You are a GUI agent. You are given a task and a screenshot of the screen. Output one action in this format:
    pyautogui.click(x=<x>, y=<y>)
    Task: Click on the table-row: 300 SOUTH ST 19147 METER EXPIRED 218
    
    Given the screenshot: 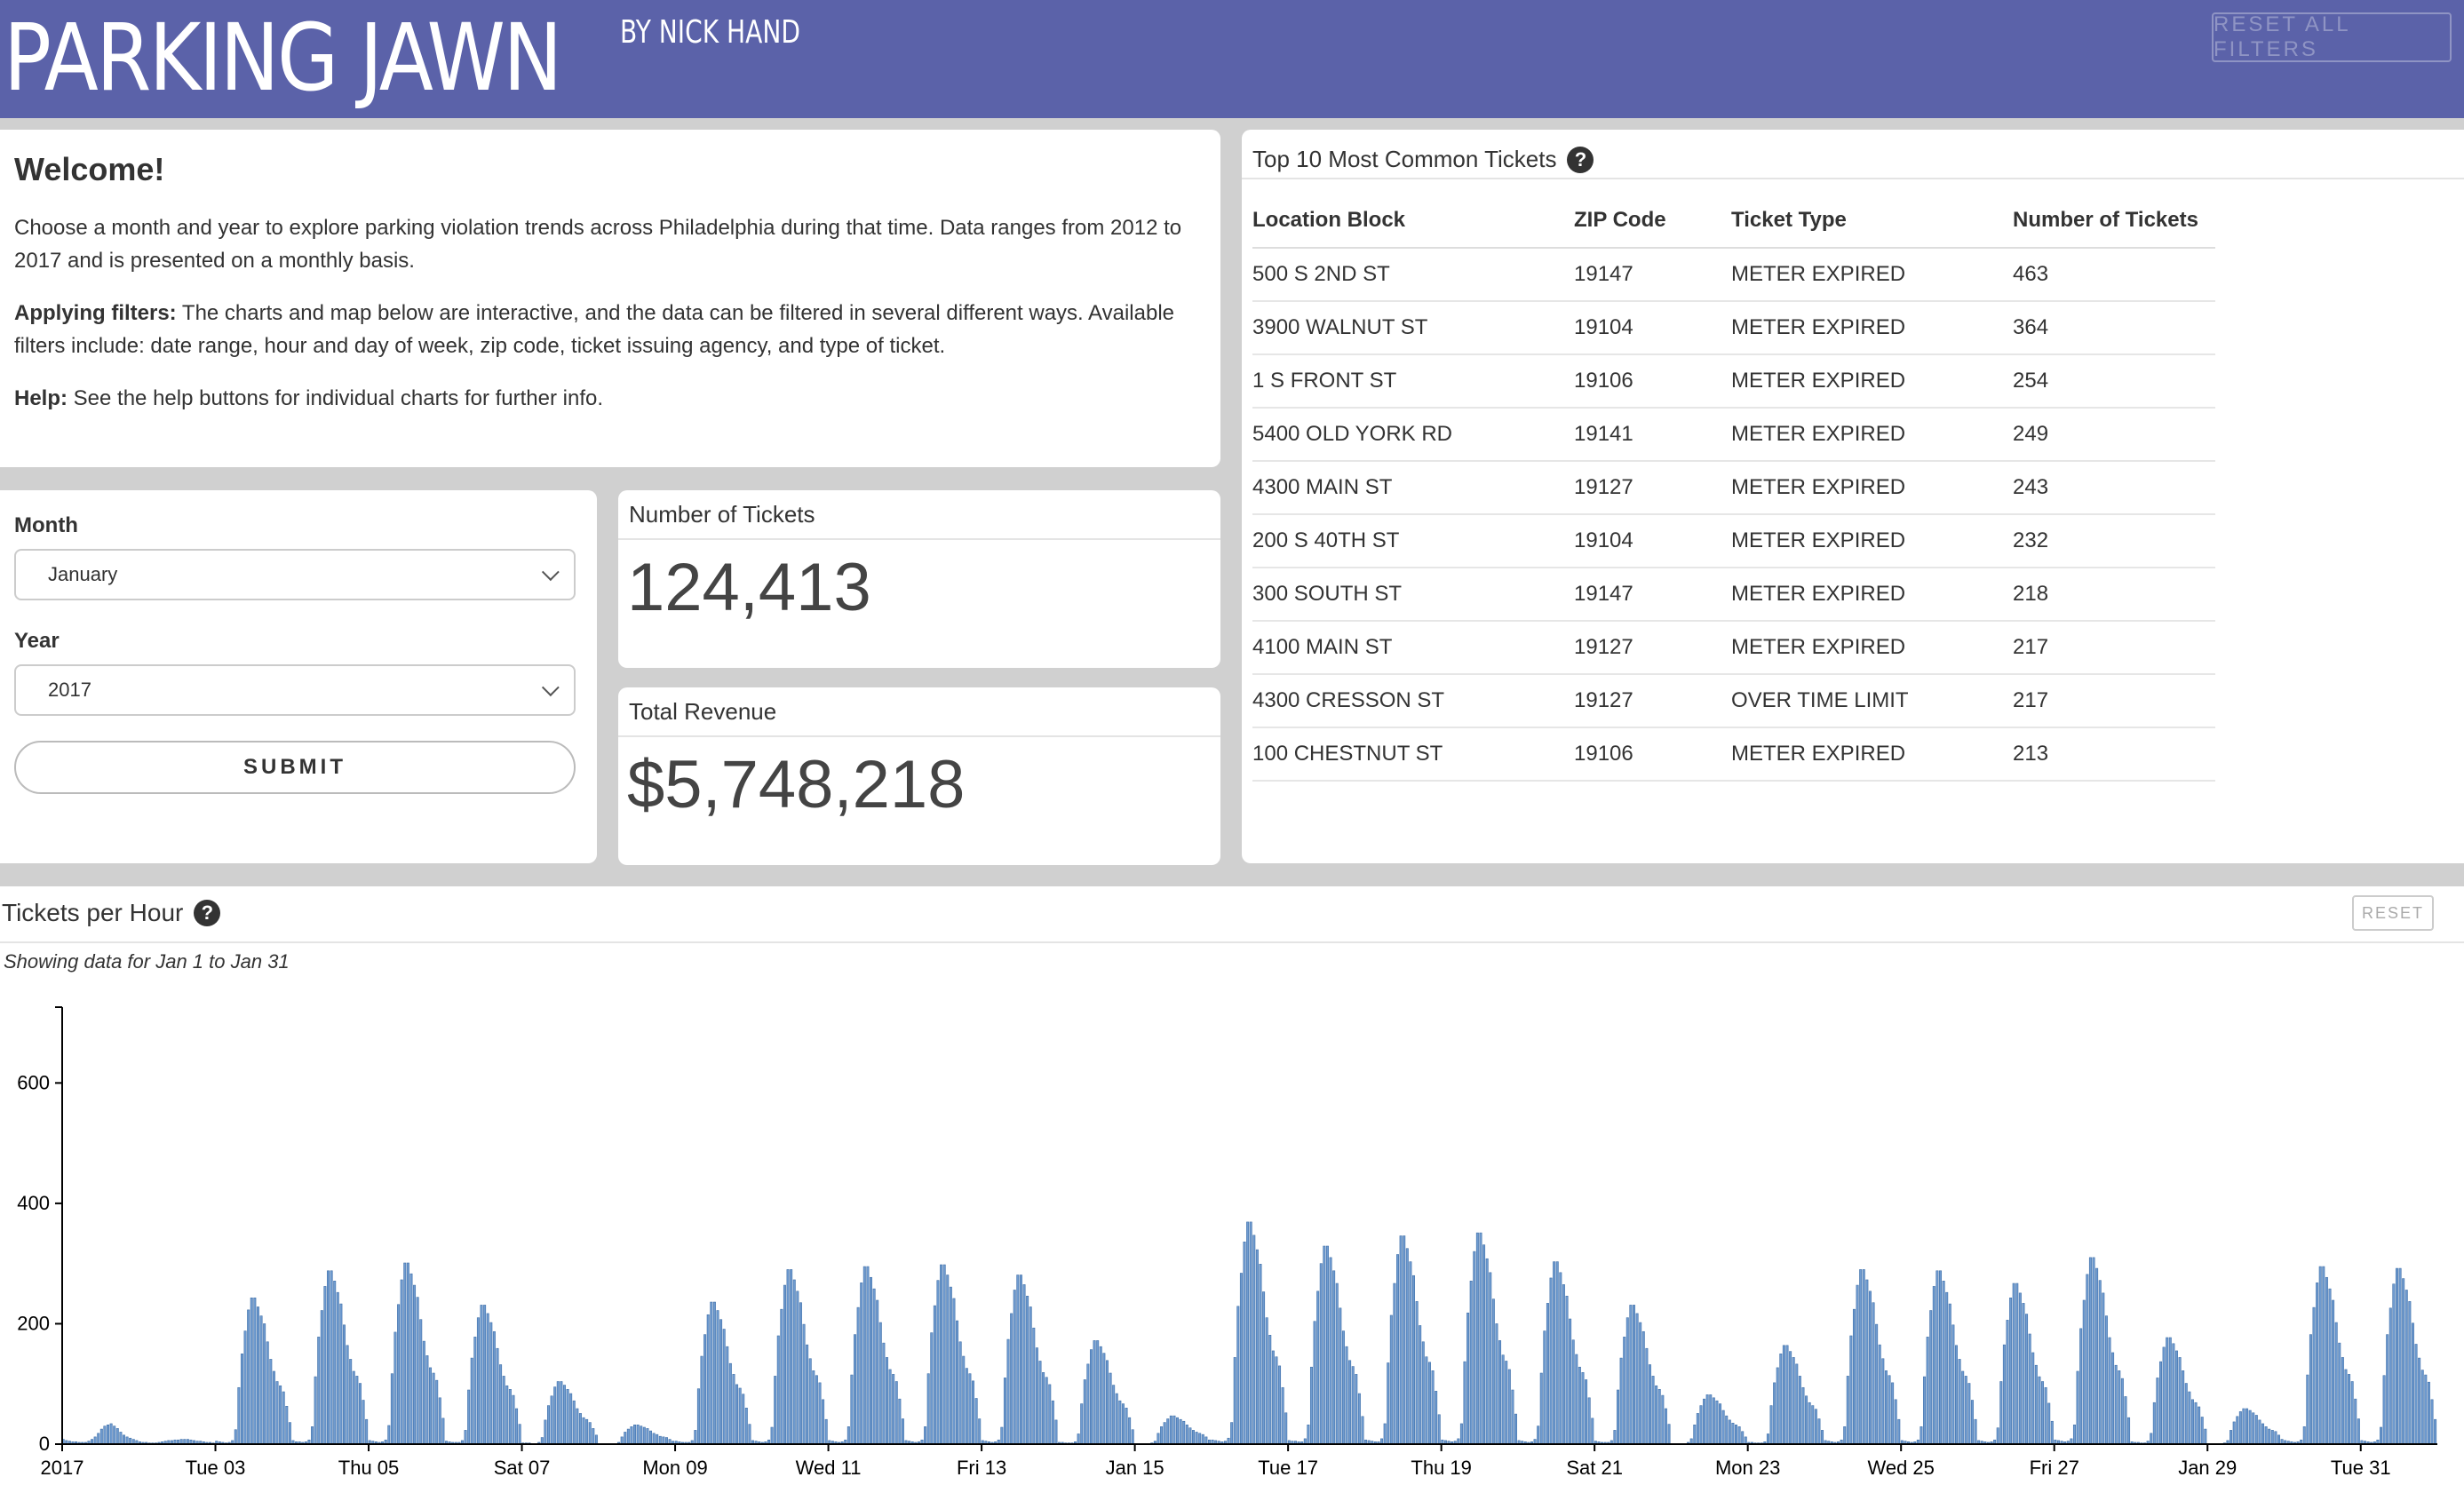 What is the action you would take?
    pyautogui.click(x=1733, y=595)
    